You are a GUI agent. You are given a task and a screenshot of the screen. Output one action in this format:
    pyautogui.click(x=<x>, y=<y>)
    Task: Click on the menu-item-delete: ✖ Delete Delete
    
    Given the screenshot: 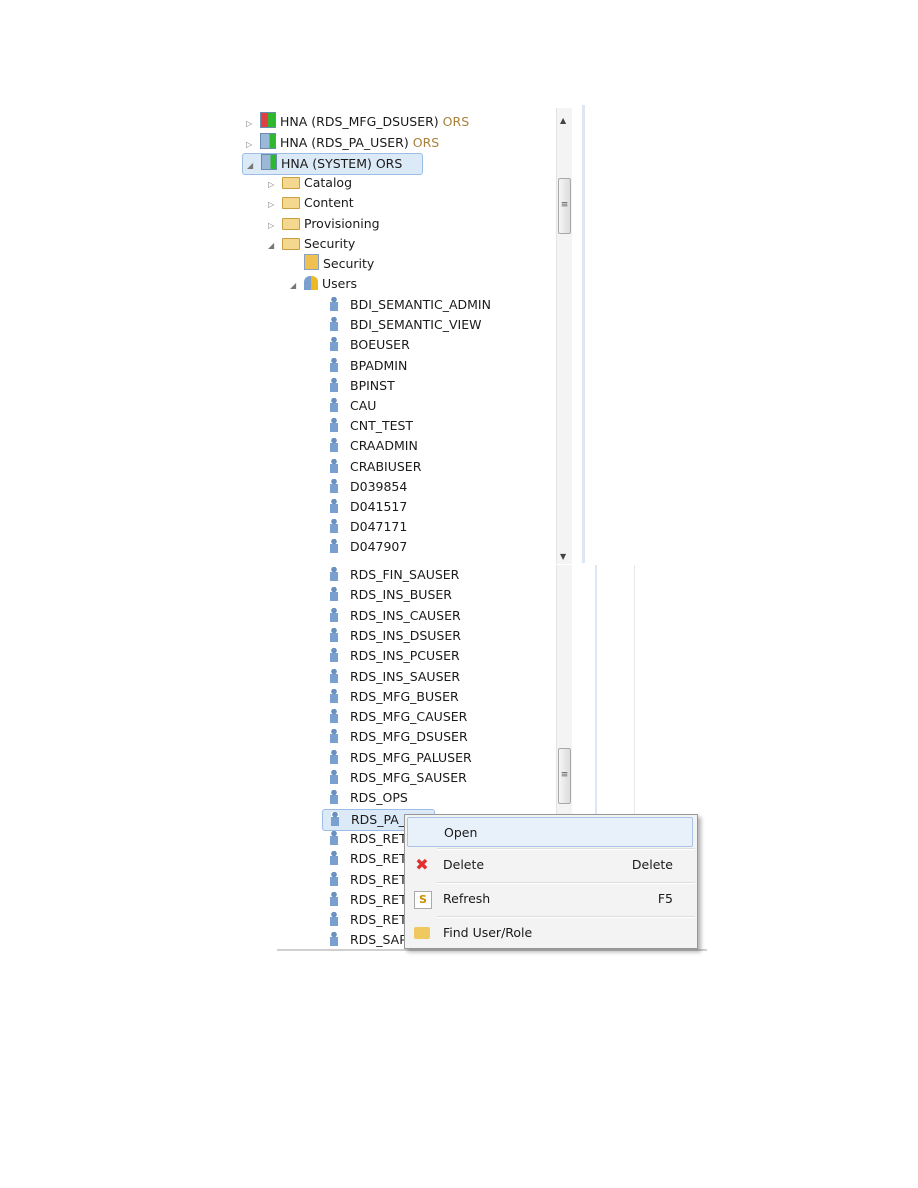 What is the action you would take?
    pyautogui.click(x=550, y=865)
    